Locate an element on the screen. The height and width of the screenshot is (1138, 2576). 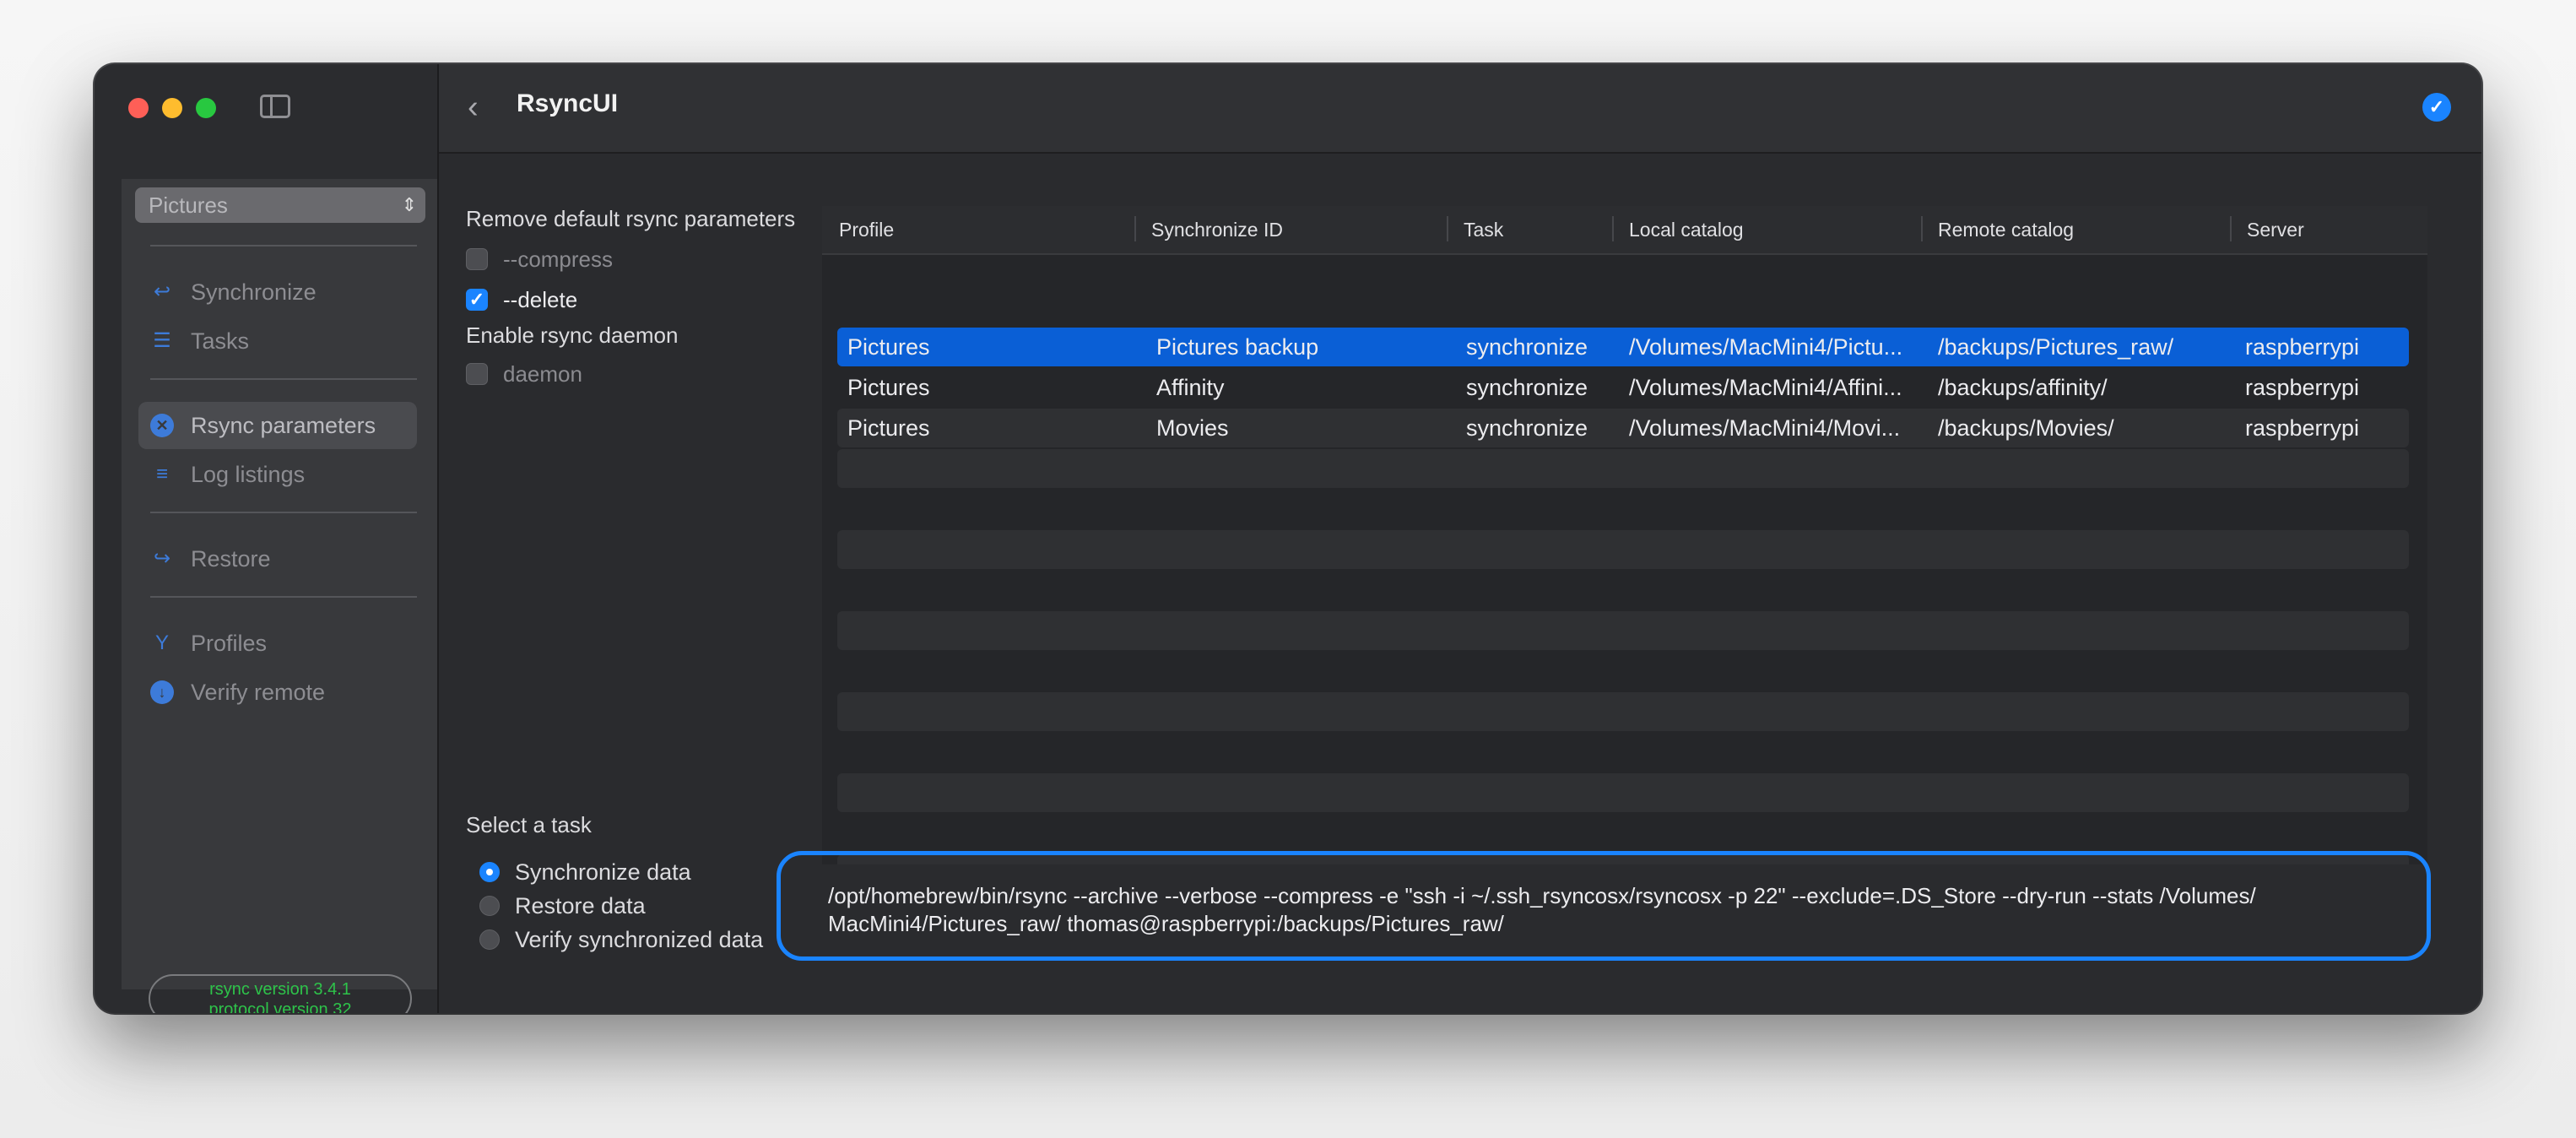
sidebar-item-rsync-parameters: ✕ Rsync parameters is located at coordinates (277, 425).